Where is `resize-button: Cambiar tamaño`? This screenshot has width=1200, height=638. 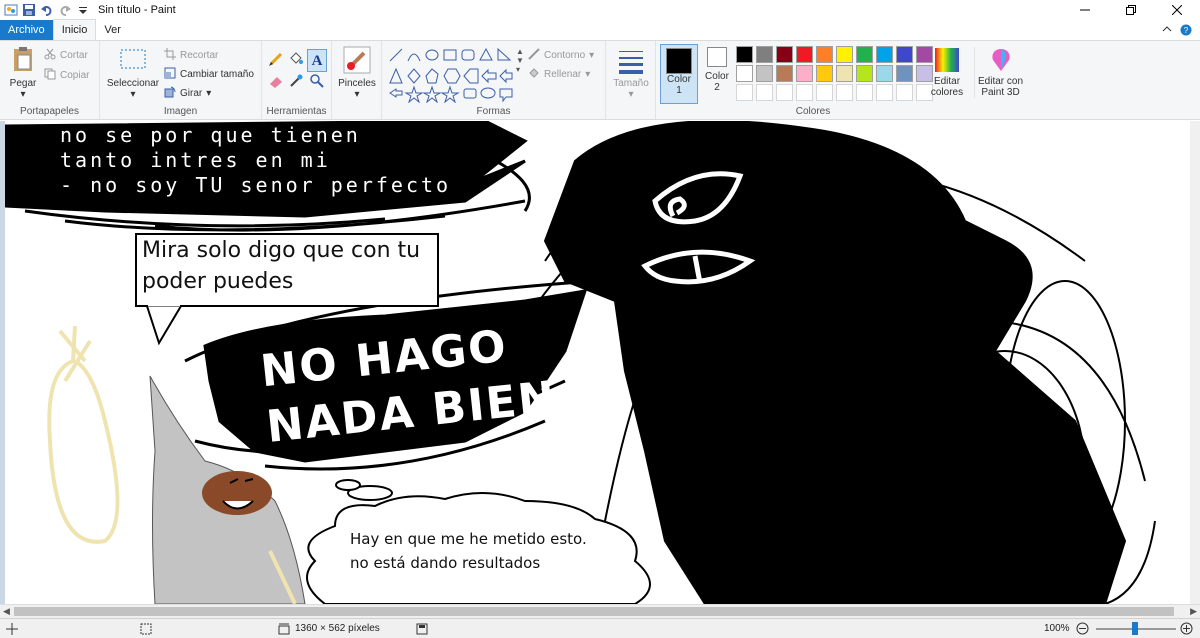 resize-button: Cambiar tamaño is located at coordinates (209, 74).